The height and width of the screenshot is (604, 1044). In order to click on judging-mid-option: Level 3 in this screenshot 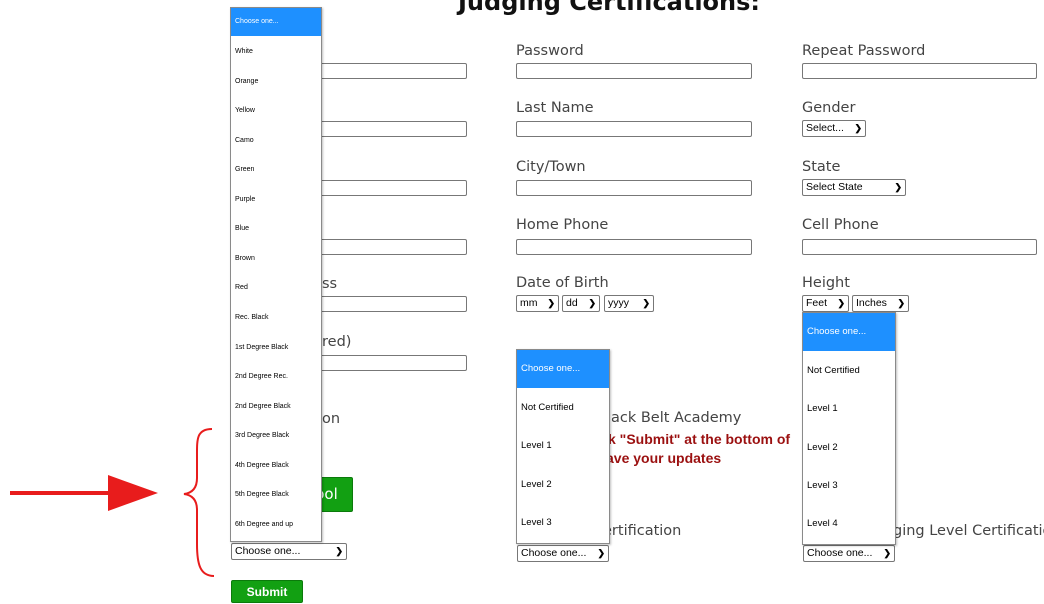, I will do `click(563, 523)`.